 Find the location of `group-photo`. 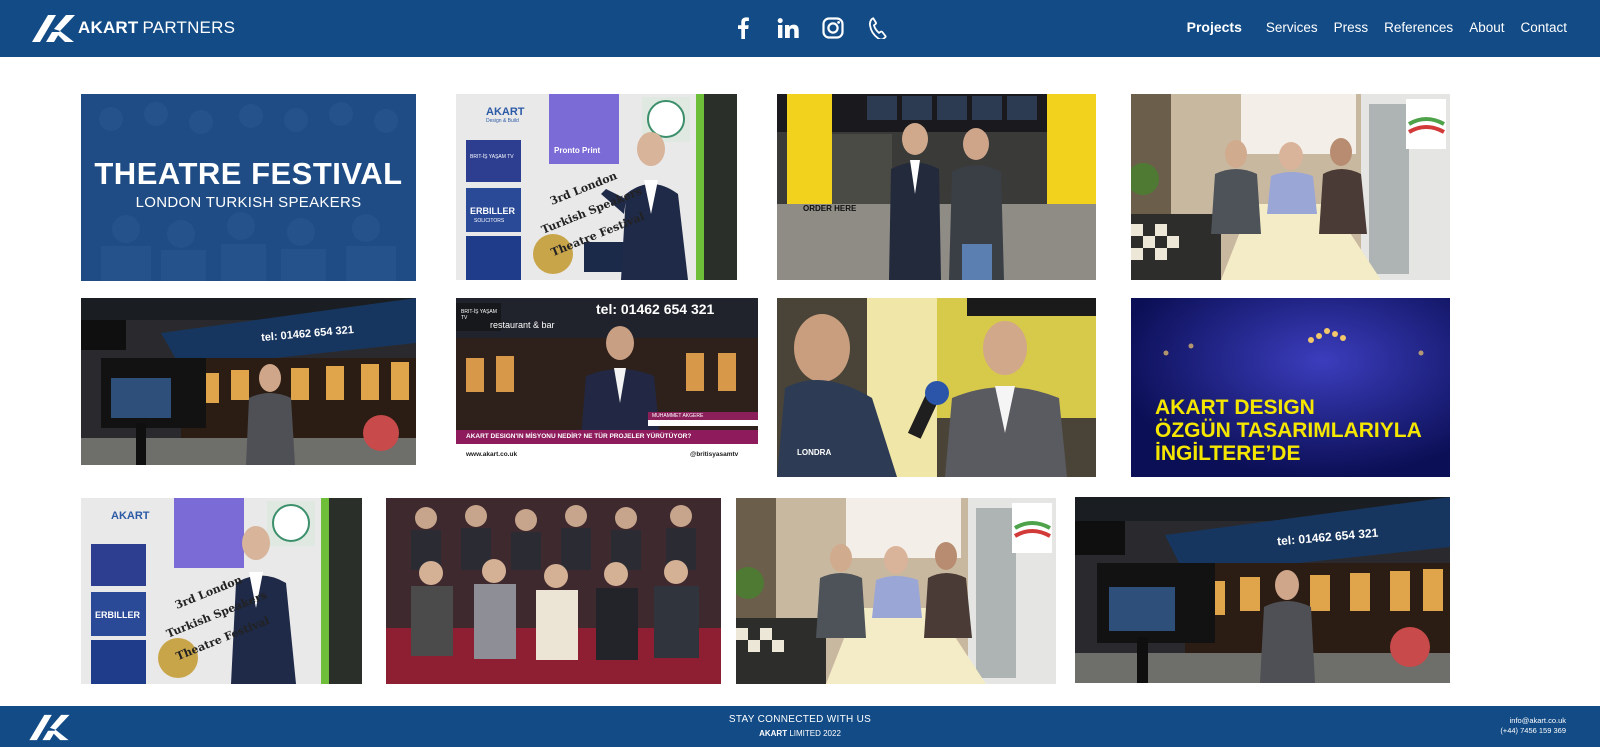

group-photo is located at coordinates (553, 591).